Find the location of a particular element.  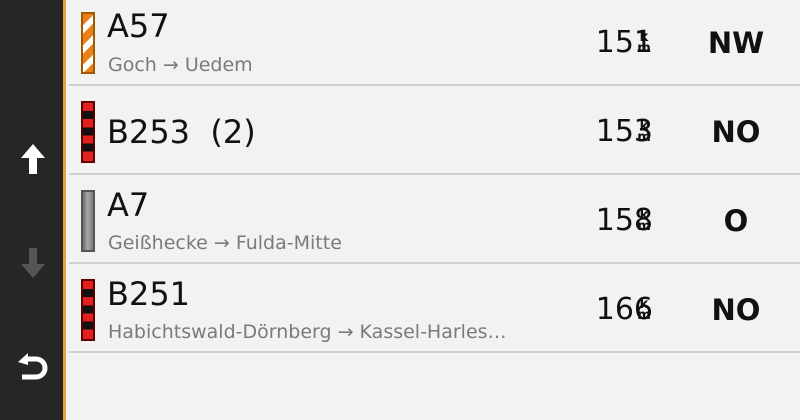

no-traffic-indicator-icon is located at coordinates (88, 221).